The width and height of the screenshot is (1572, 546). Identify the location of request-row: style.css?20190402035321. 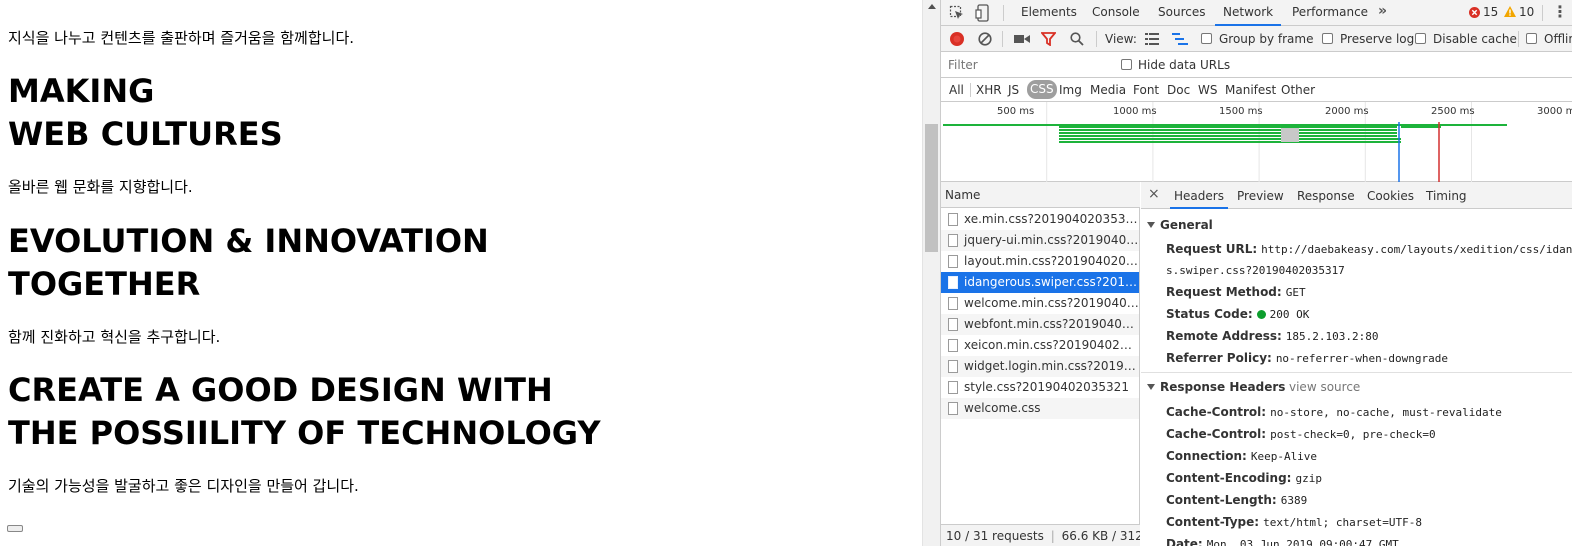
(1040, 387).